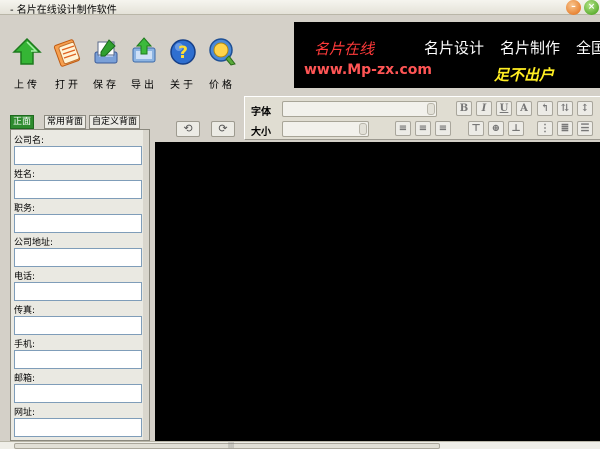 The width and height of the screenshot is (600, 449). What do you see at coordinates (65, 122) in the screenshot?
I see `tab-common-back: 常用背面` at bounding box center [65, 122].